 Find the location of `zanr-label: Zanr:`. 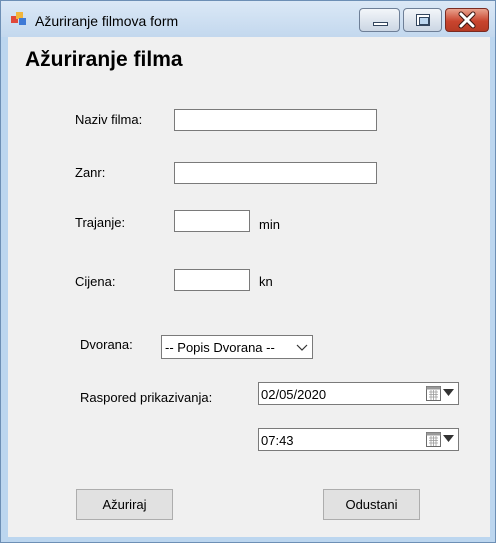

zanr-label: Zanr: is located at coordinates (90, 172).